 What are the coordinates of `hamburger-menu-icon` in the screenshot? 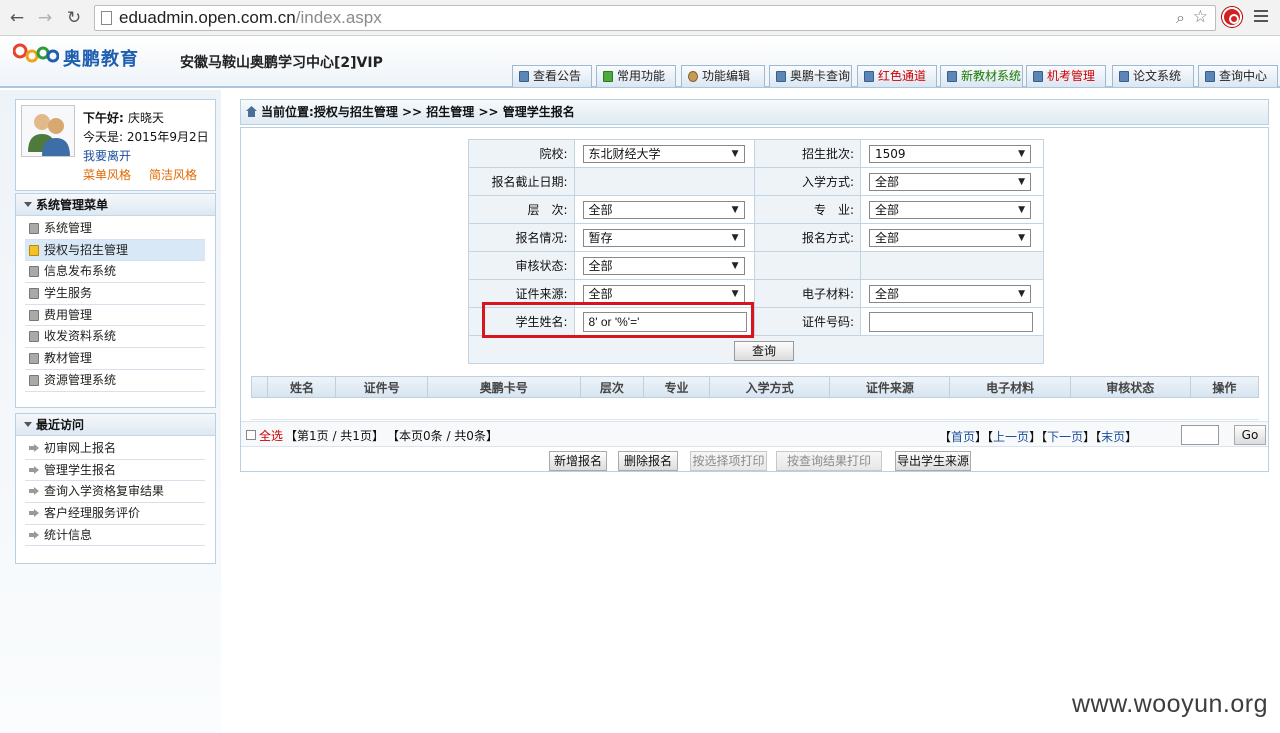 It's located at (1261, 17).